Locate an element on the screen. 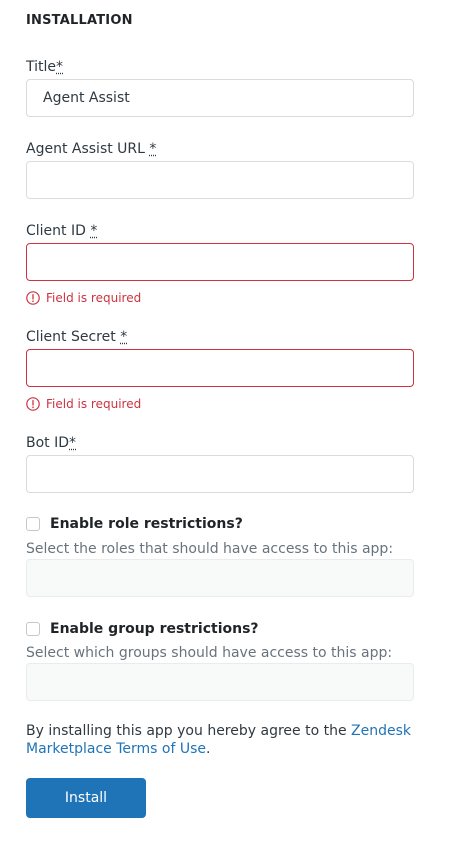 This screenshot has width=465, height=853. bot-id-input is located at coordinates (220, 474).